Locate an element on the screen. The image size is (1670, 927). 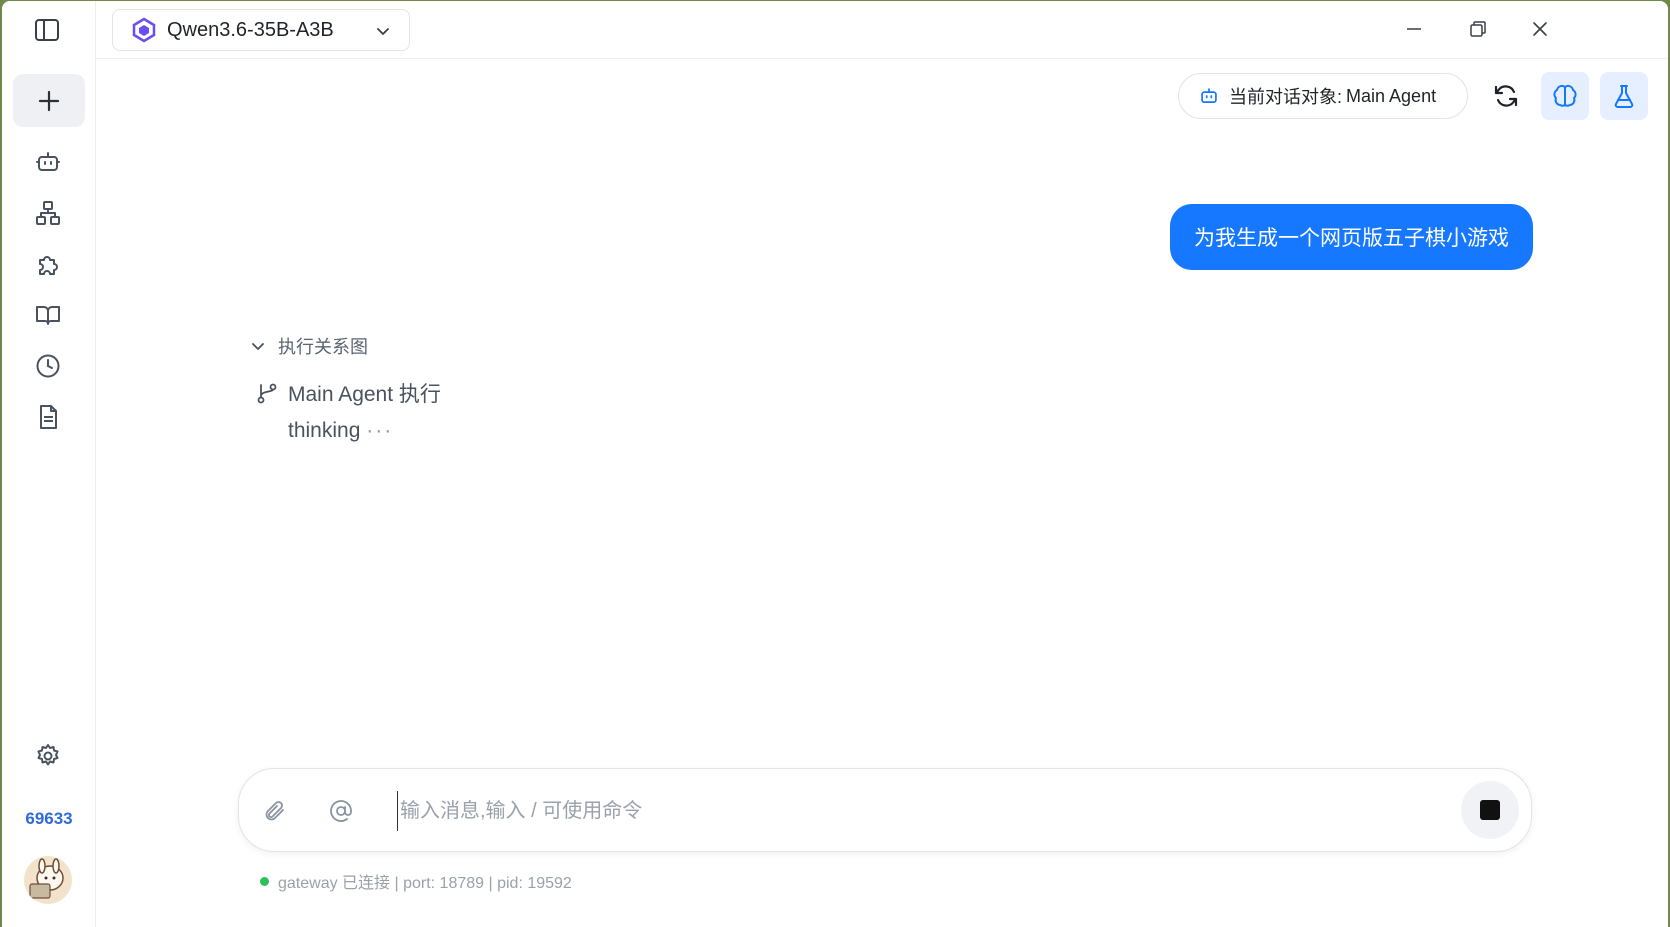
close-icon is located at coordinates (1540, 29).